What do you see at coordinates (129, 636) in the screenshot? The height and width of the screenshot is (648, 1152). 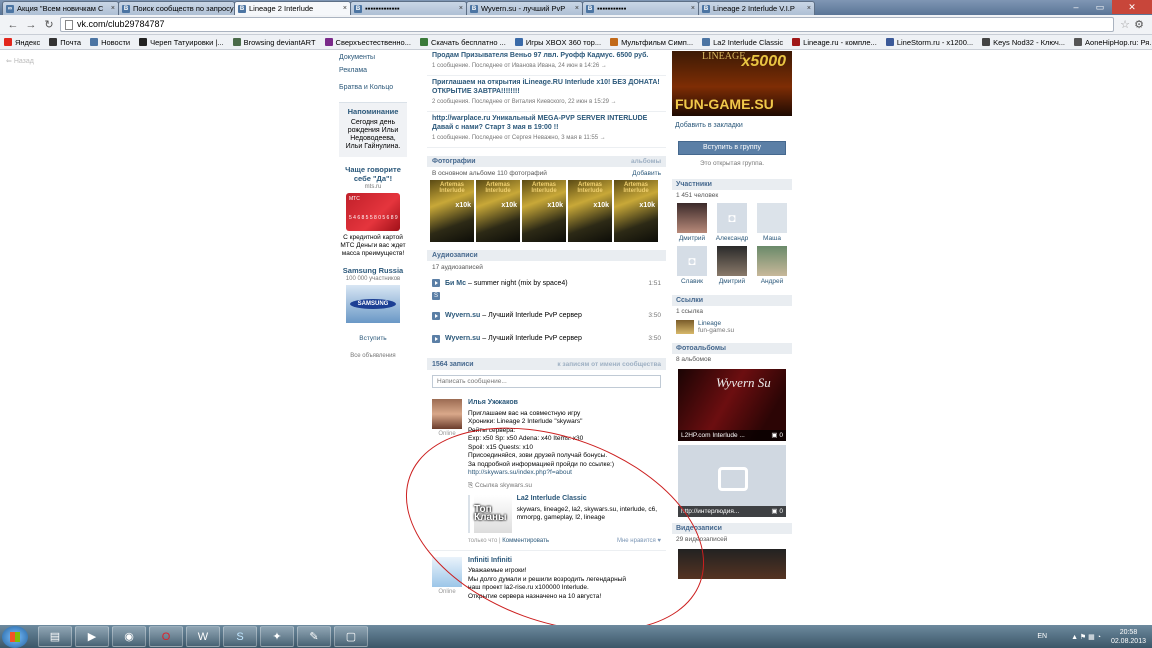 I see `chrome-icon: ◉` at bounding box center [129, 636].